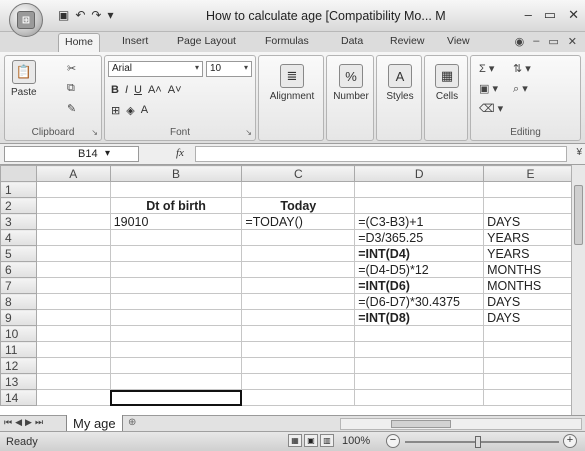 The height and width of the screenshot is (451, 585). I want to click on underline-icon: U, so click(138, 90).